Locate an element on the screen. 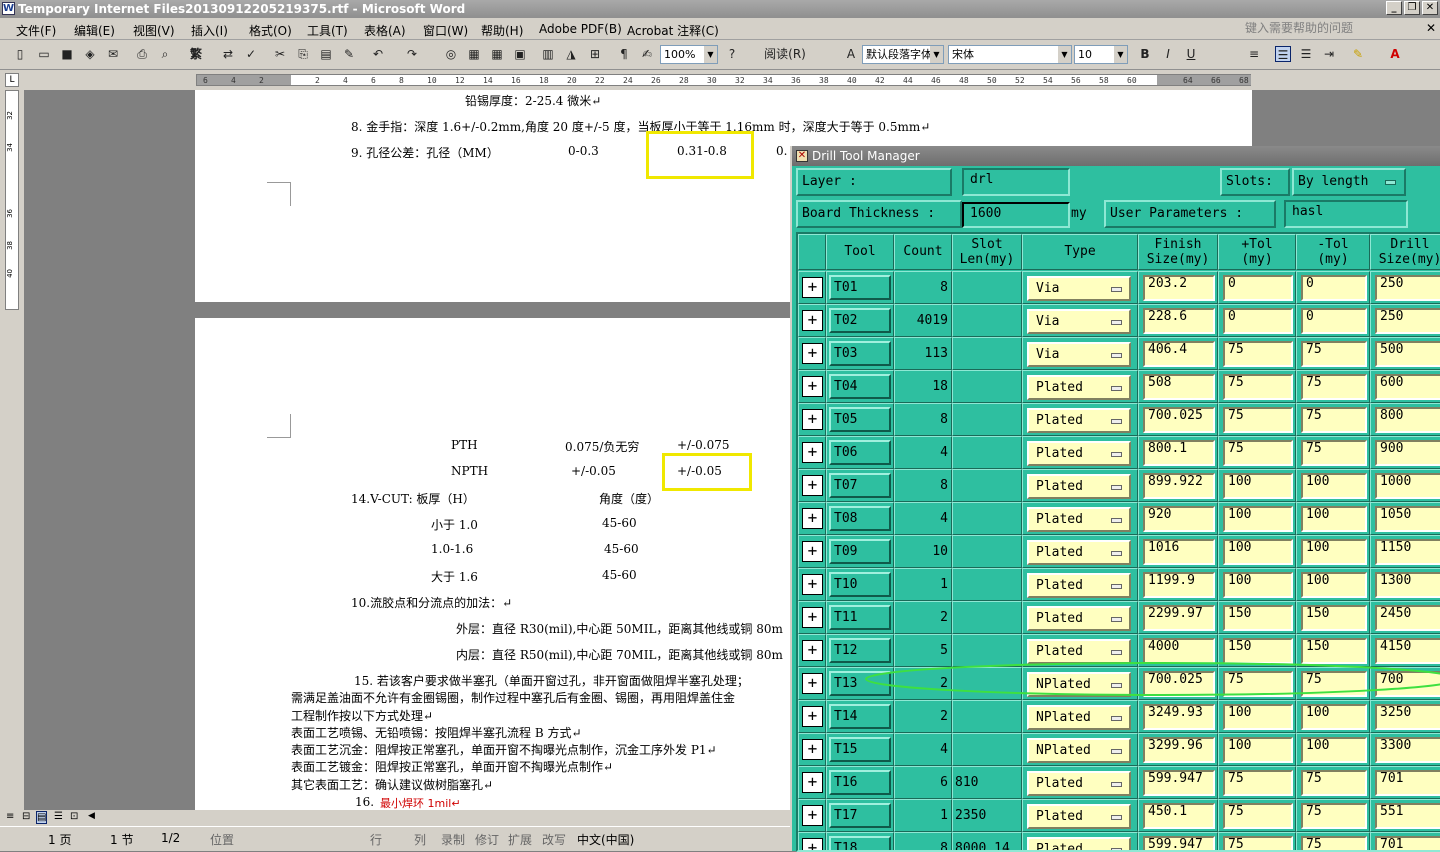 This screenshot has width=1440, height=852. type-select: NPlated is located at coordinates (1079, 750).